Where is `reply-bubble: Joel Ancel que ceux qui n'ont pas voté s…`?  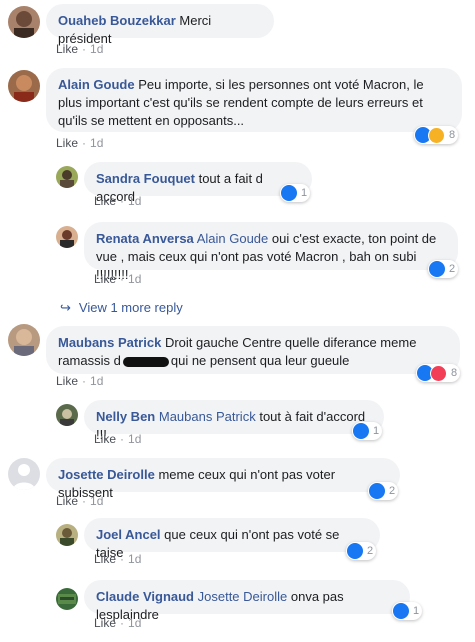 reply-bubble: Joel Ancel que ceux qui n'ont pas voté s… is located at coordinates (232, 539).